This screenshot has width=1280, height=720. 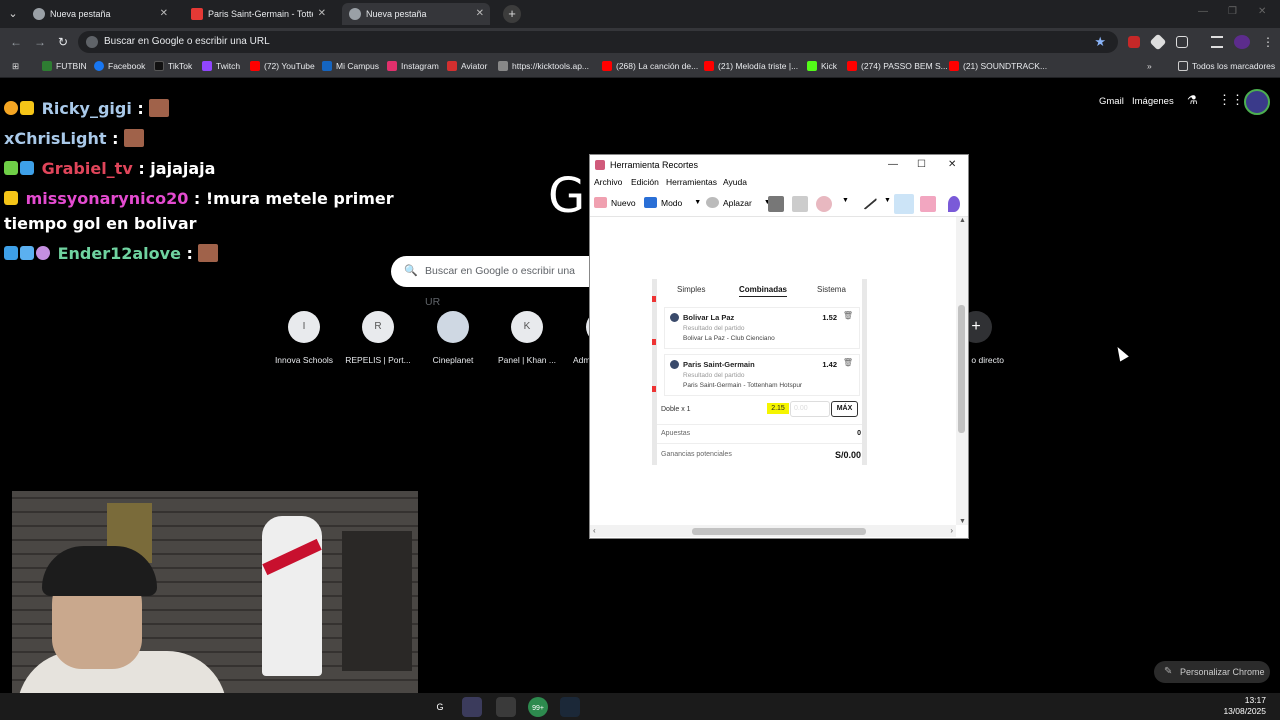 What do you see at coordinates (500, 286) in the screenshot?
I see `search-placeholder: Buscar en Google o escribir una UR` at bounding box center [500, 286].